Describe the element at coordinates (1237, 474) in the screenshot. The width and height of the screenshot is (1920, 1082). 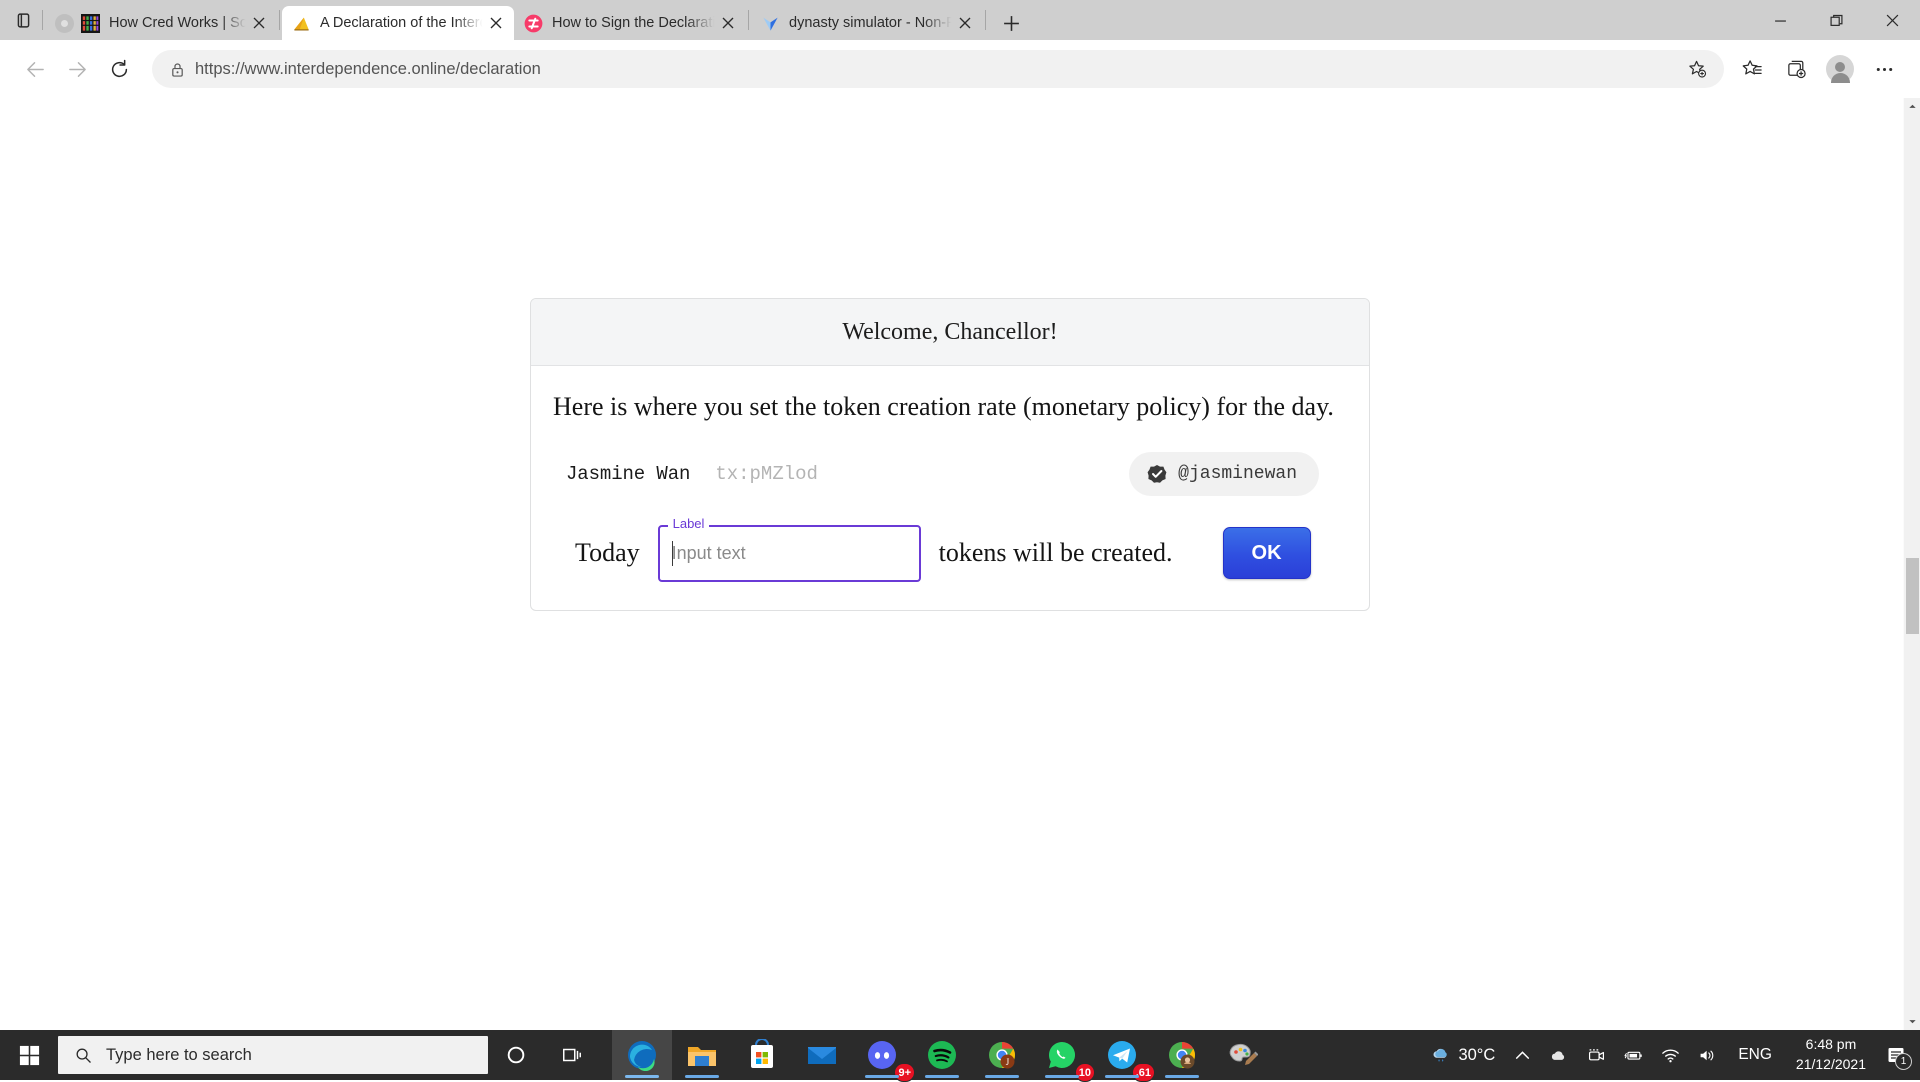
I see `user-handle: @jasminewan` at that location.